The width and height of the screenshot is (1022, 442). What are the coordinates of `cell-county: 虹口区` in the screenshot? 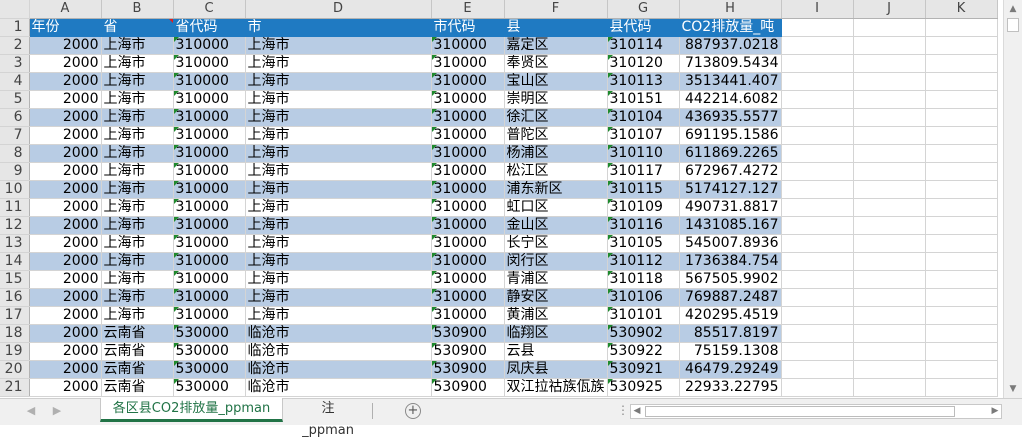 It's located at (556, 207).